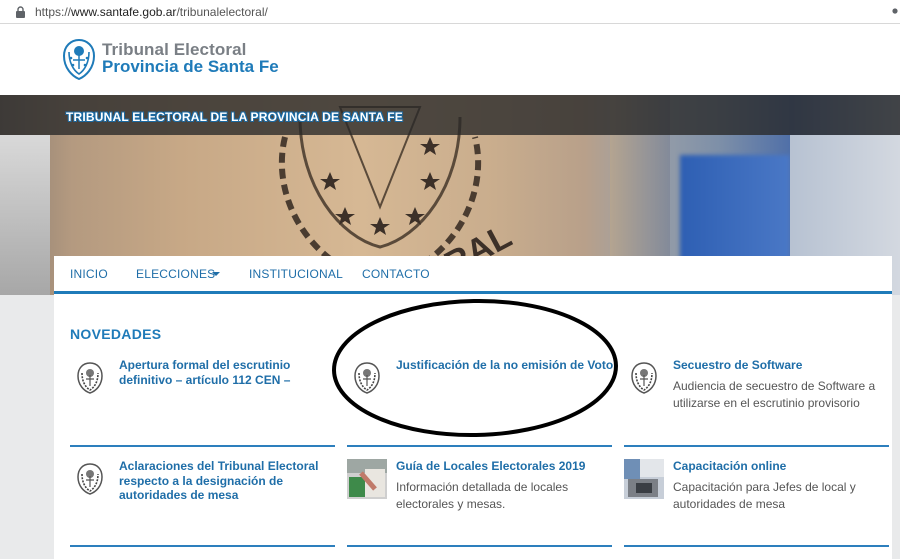 Image resolution: width=900 pixels, height=559 pixels. I want to click on ballot-photo, so click(367, 479).